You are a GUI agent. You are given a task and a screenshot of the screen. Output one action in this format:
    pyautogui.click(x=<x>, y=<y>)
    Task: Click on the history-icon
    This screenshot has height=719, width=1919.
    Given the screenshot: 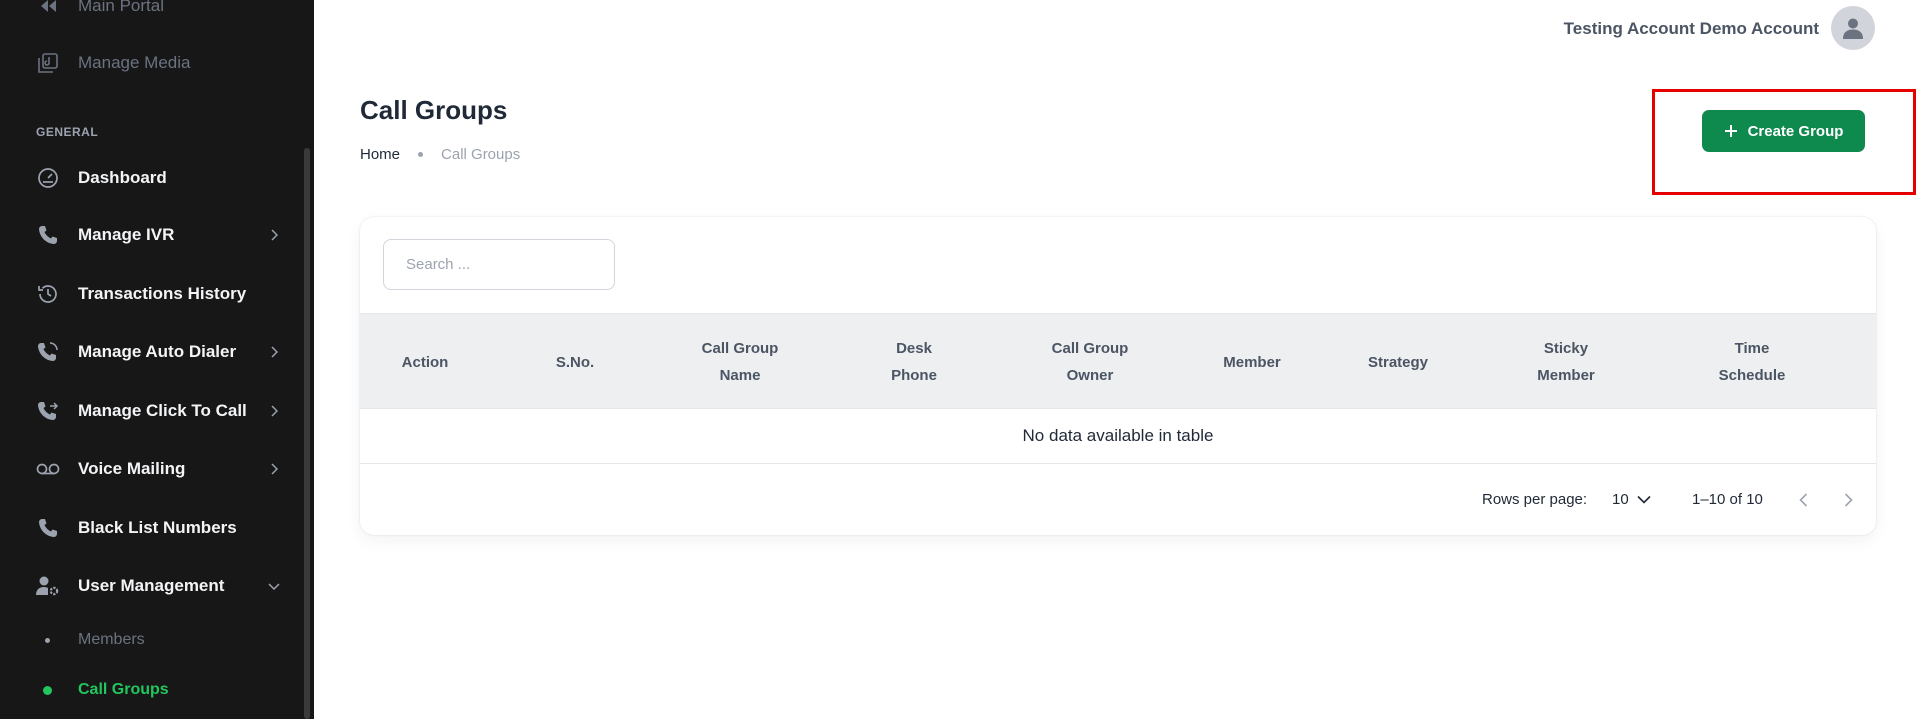 What is the action you would take?
    pyautogui.click(x=48, y=294)
    